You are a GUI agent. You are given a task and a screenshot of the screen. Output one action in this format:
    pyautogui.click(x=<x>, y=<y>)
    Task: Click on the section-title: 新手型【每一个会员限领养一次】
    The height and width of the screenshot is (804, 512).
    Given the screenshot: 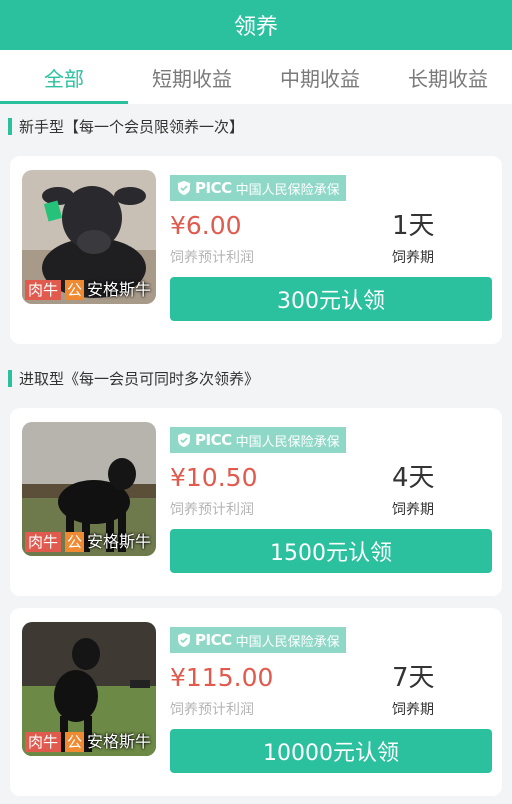 What is the action you would take?
    pyautogui.click(x=132, y=126)
    